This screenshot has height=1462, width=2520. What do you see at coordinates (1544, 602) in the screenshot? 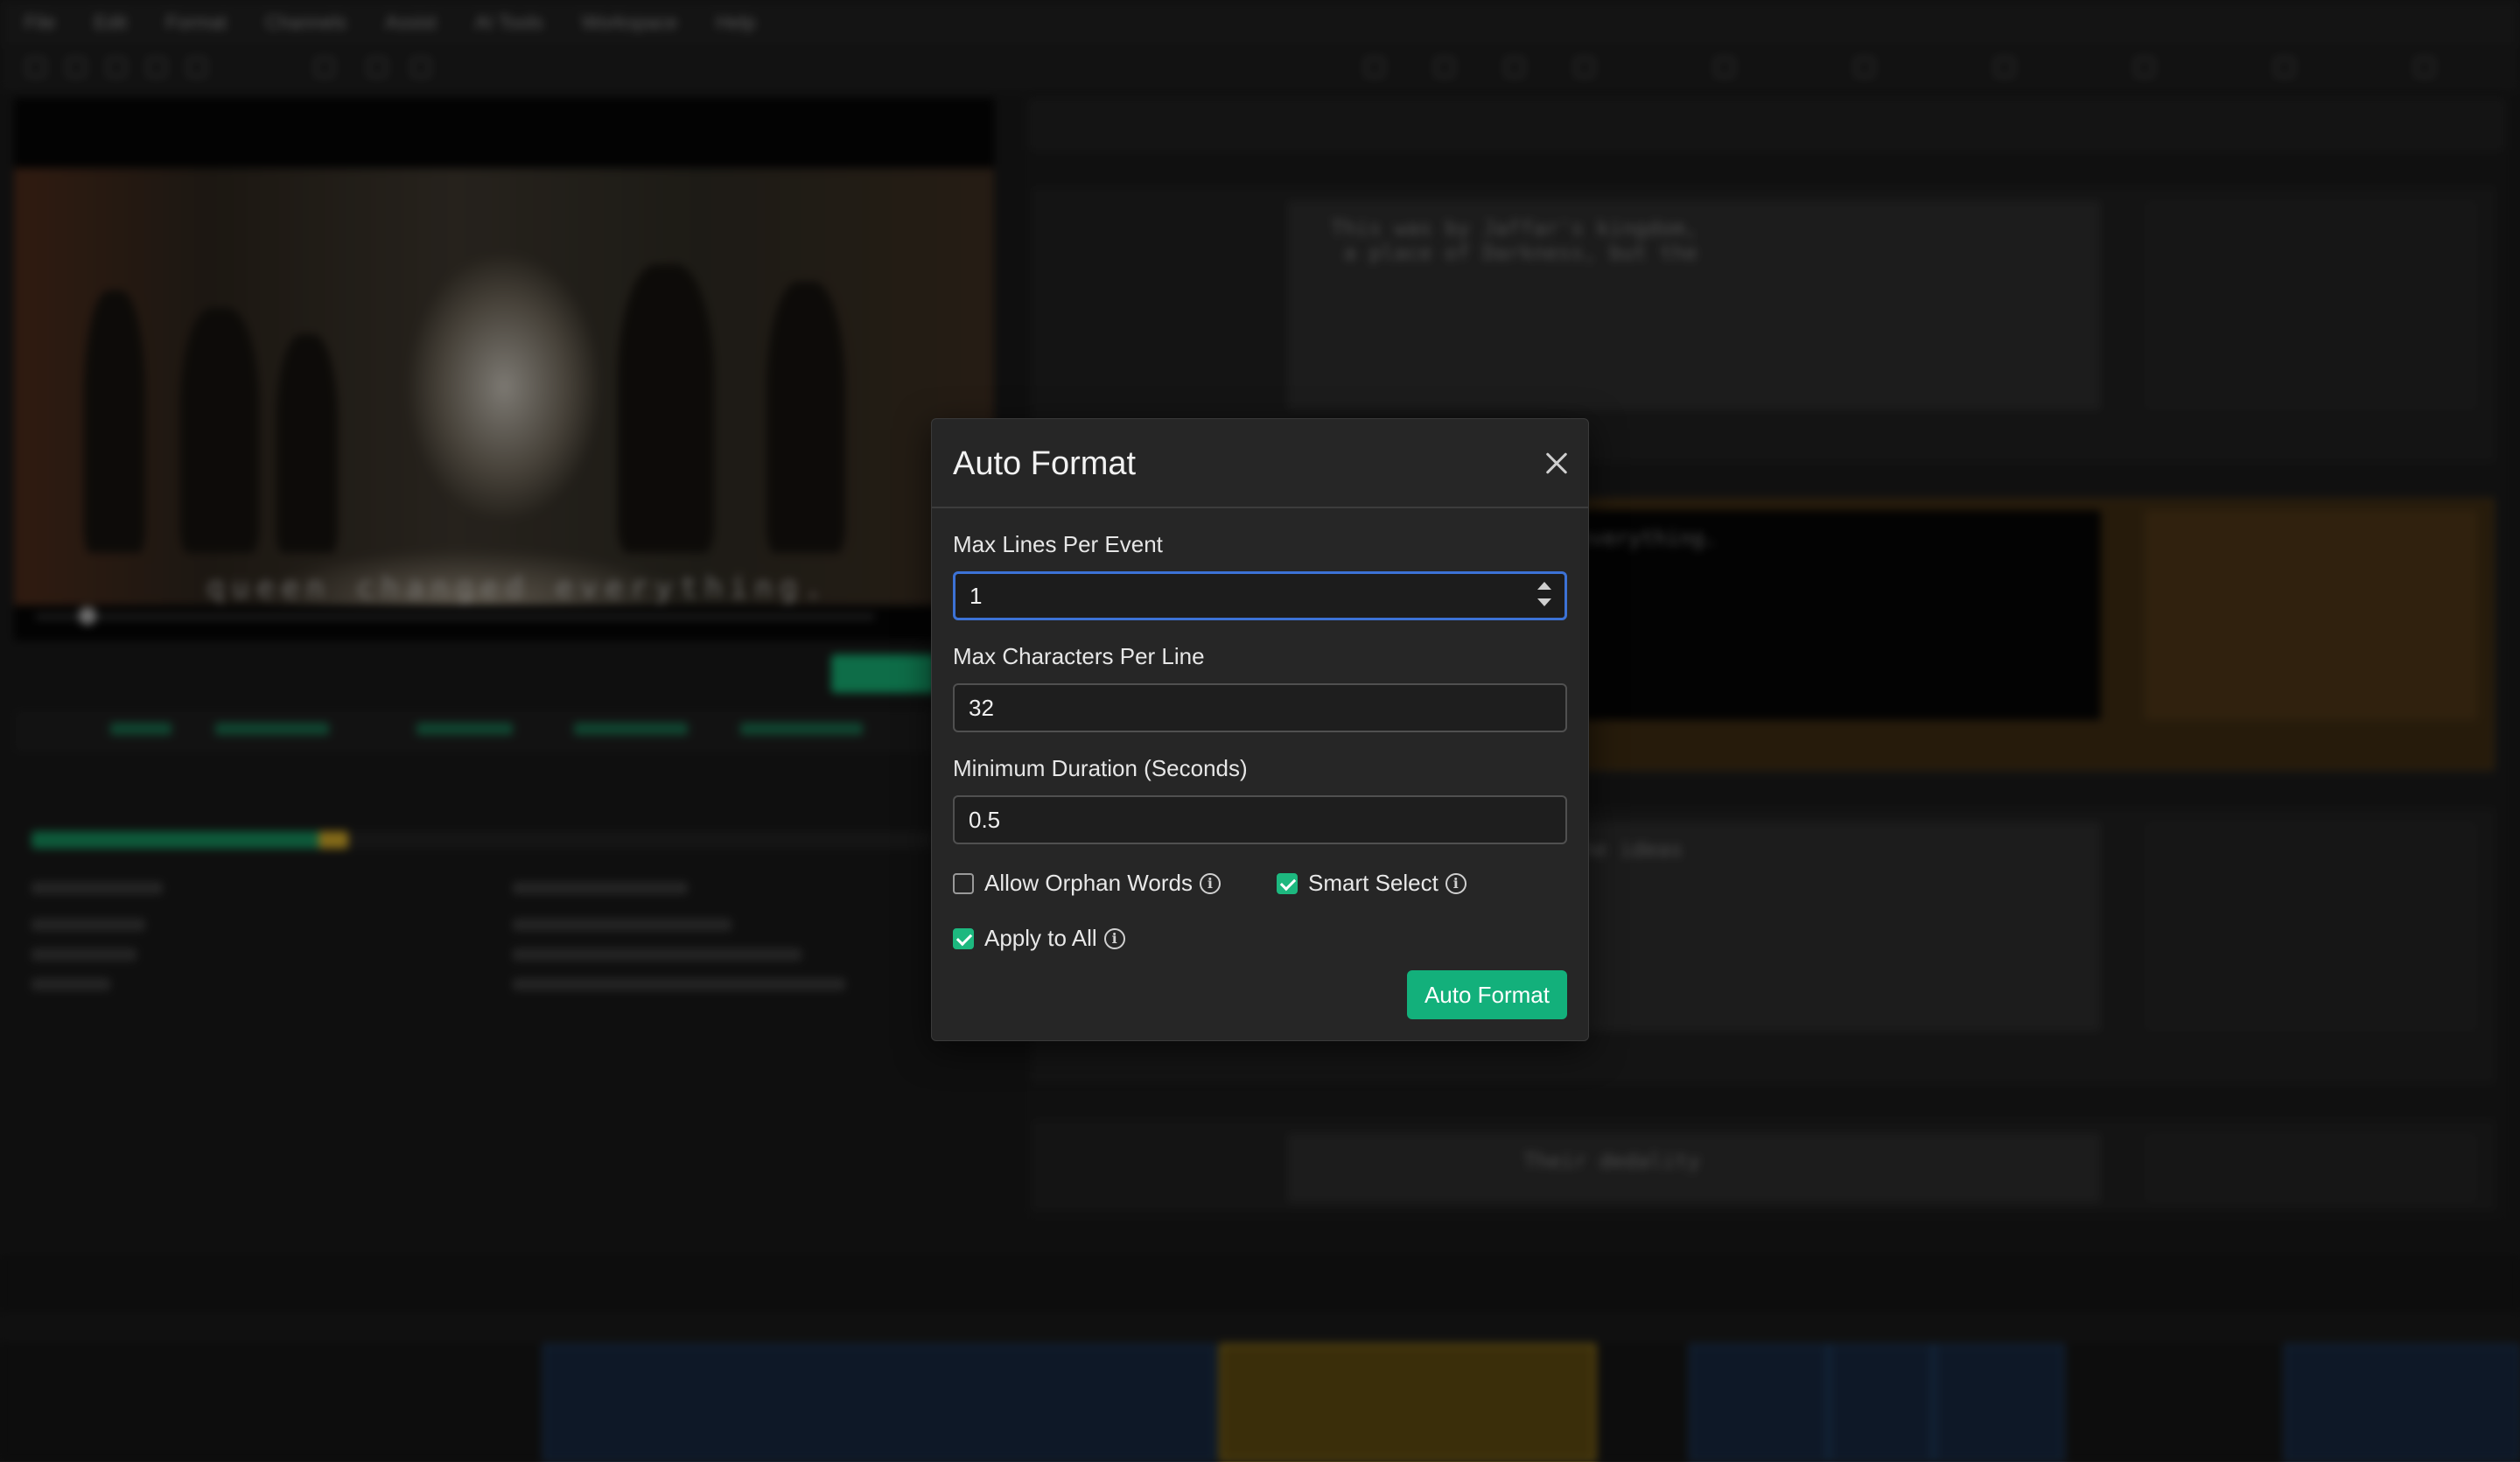
I see `spinner-down-icon` at bounding box center [1544, 602].